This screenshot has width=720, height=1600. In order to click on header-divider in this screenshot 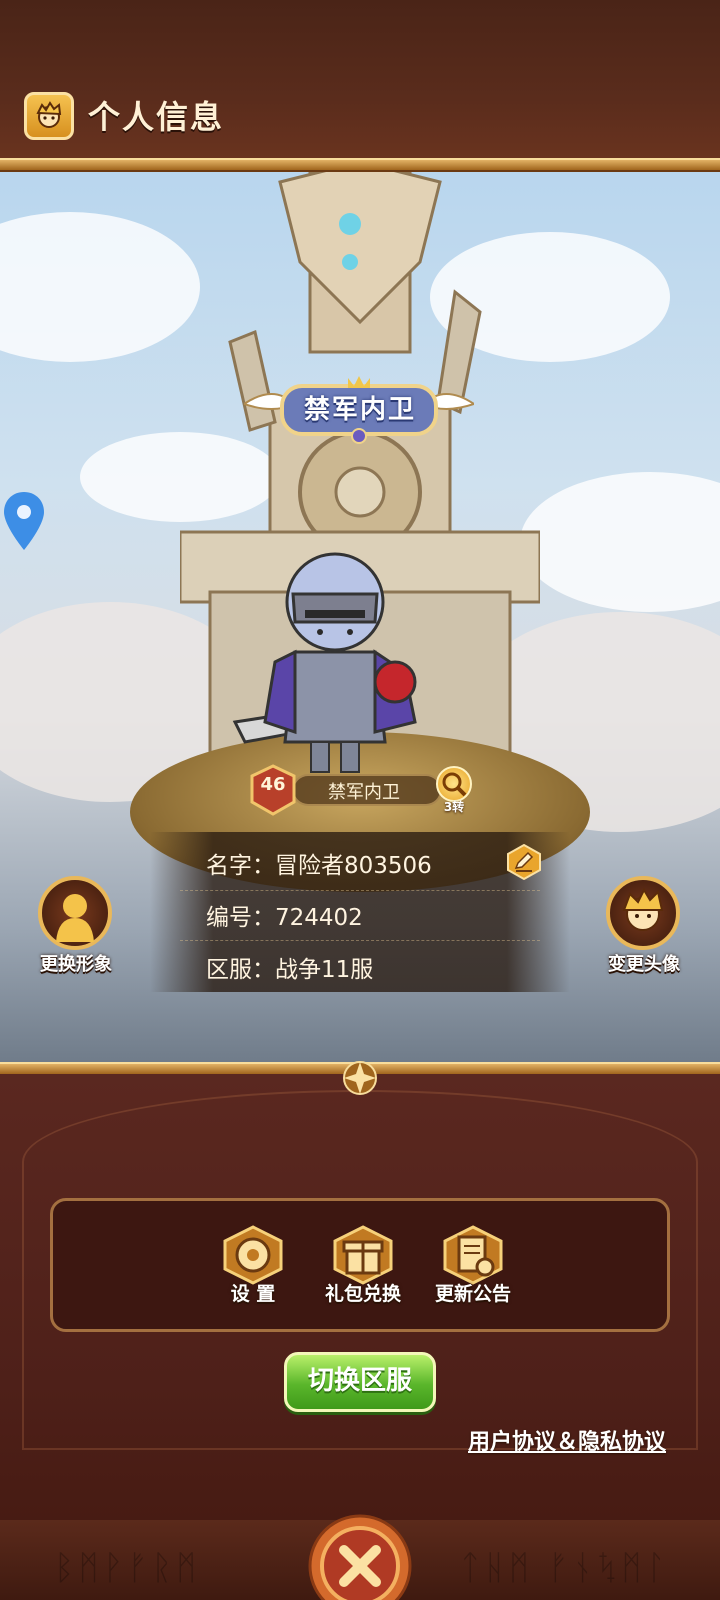, I will do `click(360, 165)`.